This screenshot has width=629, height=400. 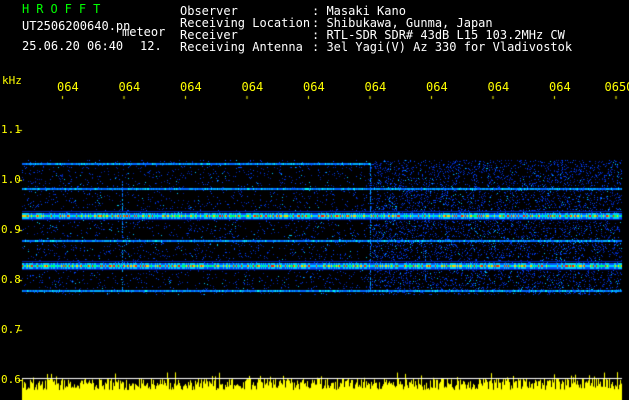 I want to click on y-tick-label: 0.6, so click(x=11, y=379).